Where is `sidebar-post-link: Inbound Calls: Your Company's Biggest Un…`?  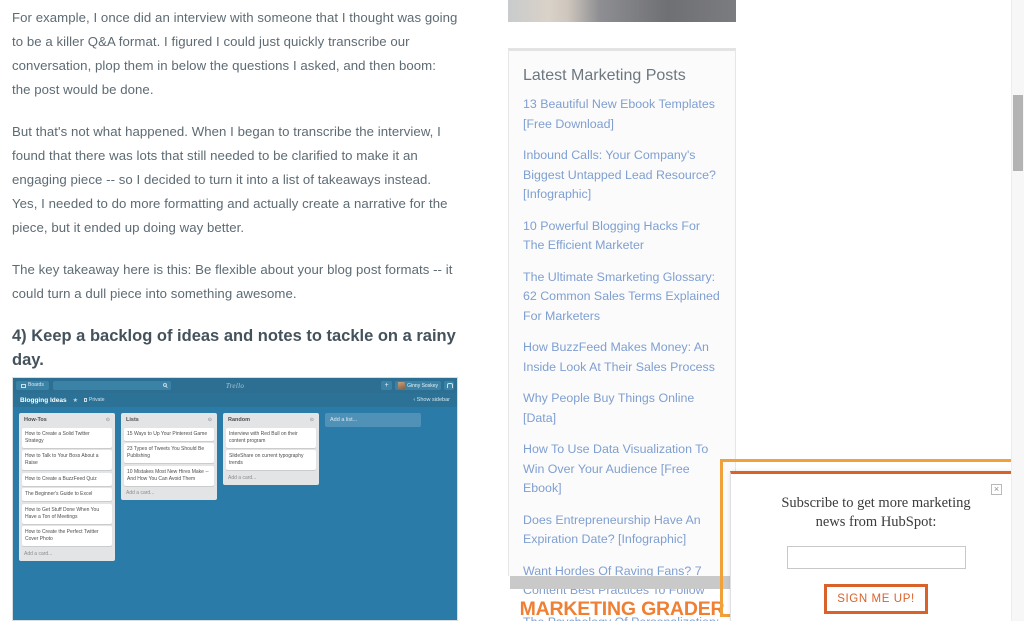 sidebar-post-link: Inbound Calls: Your Company's Biggest Un… is located at coordinates (622, 175).